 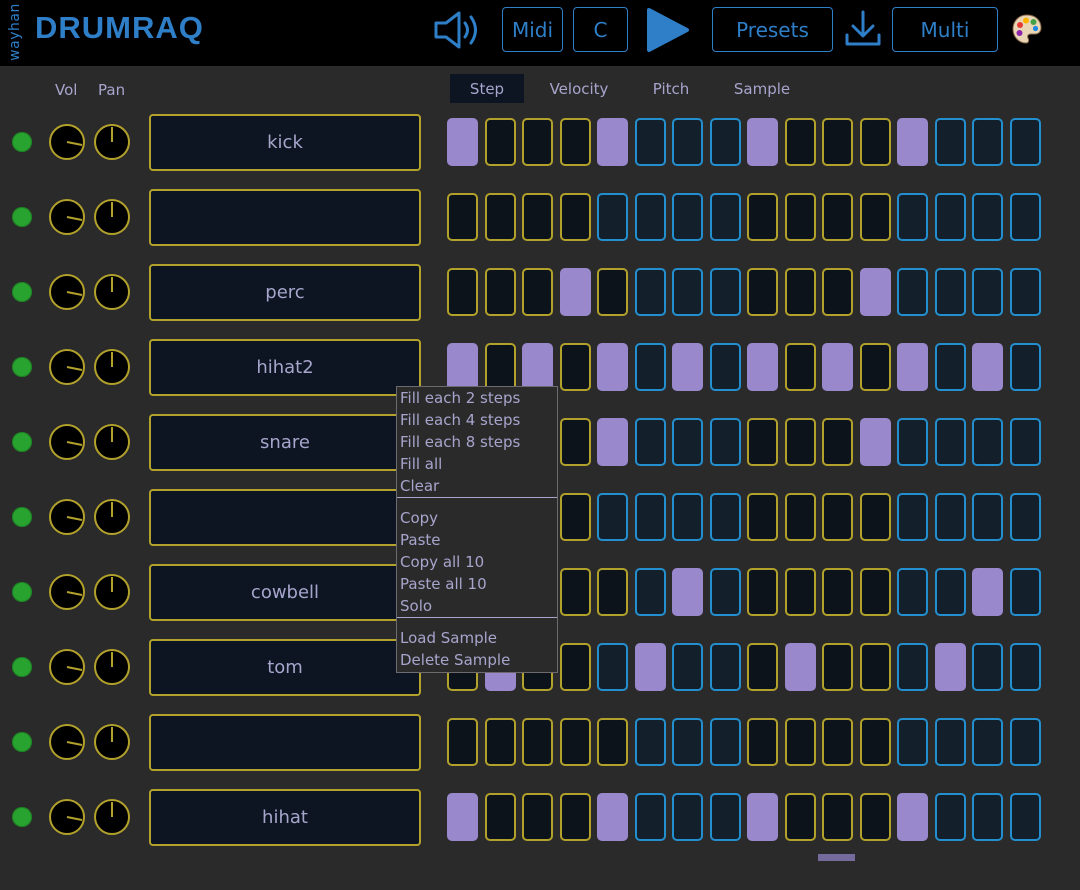 What do you see at coordinates (460, 420) in the screenshot?
I see `menu-fill-4: Fill each 4 steps` at bounding box center [460, 420].